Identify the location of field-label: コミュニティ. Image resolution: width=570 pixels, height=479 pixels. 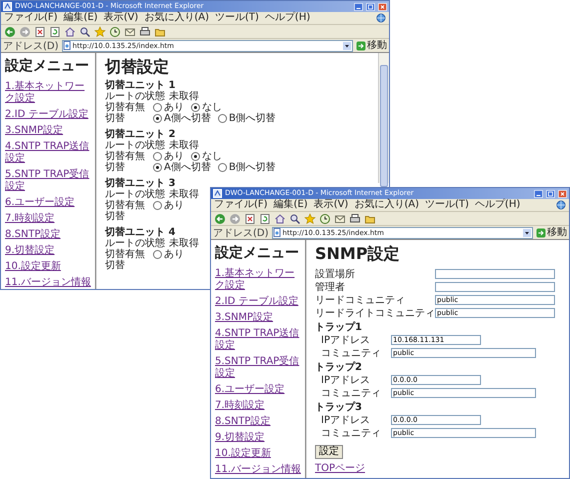
(351, 353).